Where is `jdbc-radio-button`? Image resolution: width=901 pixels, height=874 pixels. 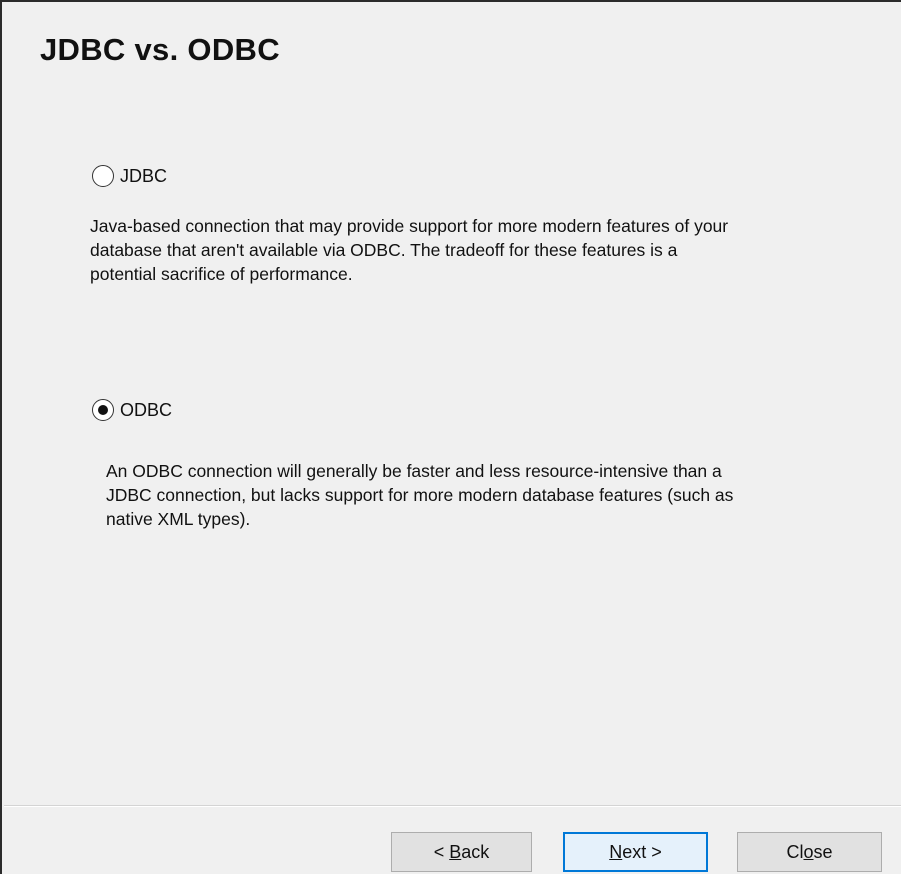 jdbc-radio-button is located at coordinates (103, 176).